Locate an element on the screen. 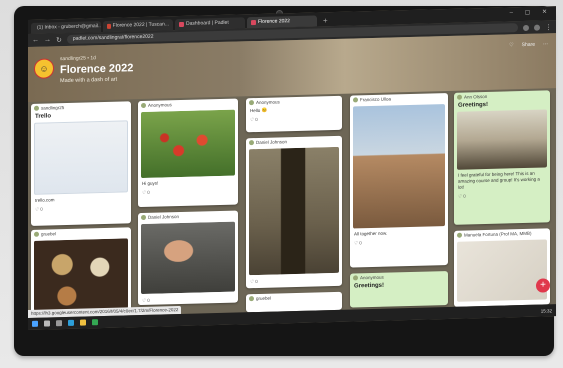 The height and width of the screenshot is (368, 563). selfie-photo is located at coordinates (188, 258).